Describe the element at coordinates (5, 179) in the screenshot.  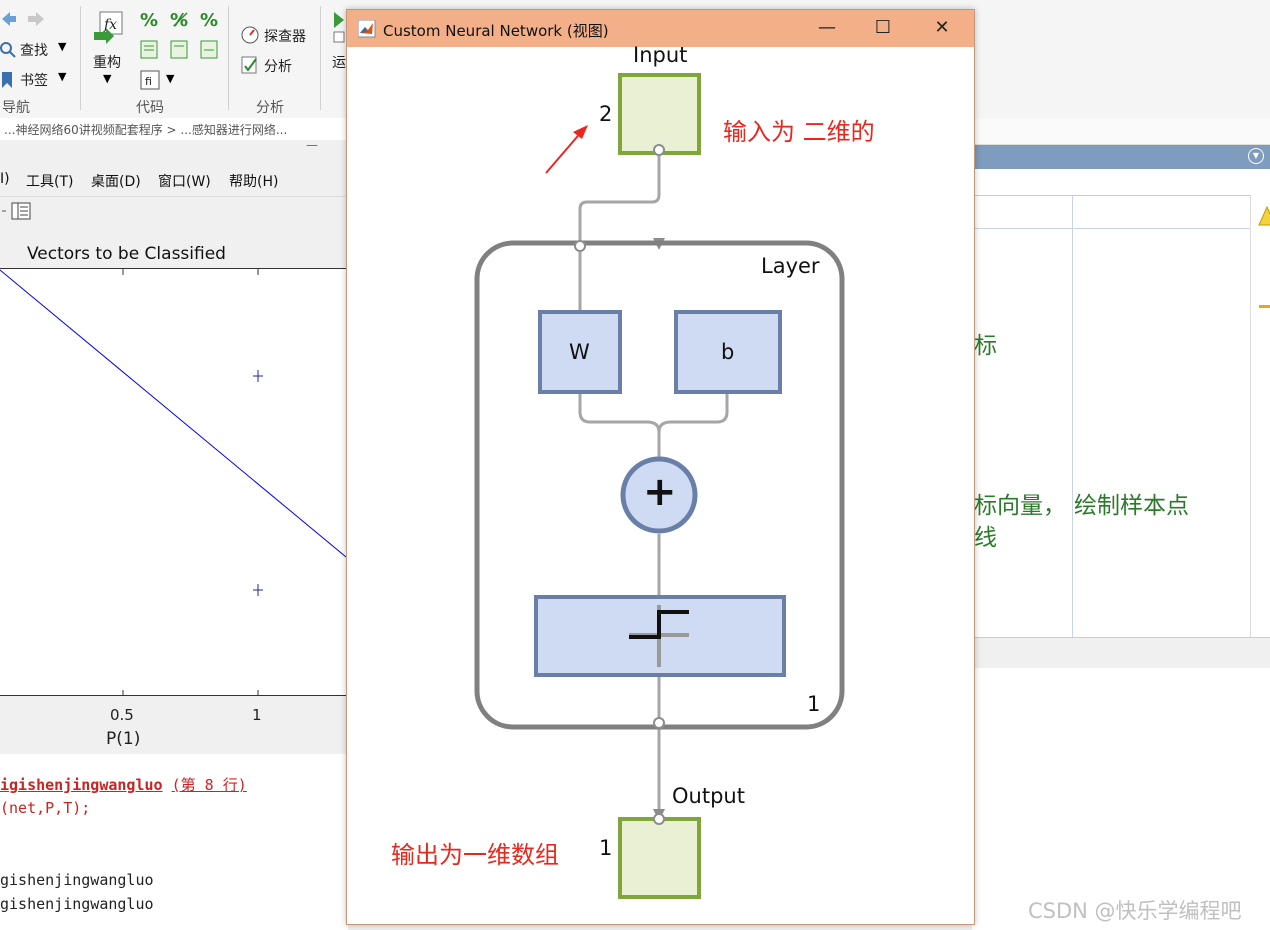
I see `menu-item-partial: I)` at that location.